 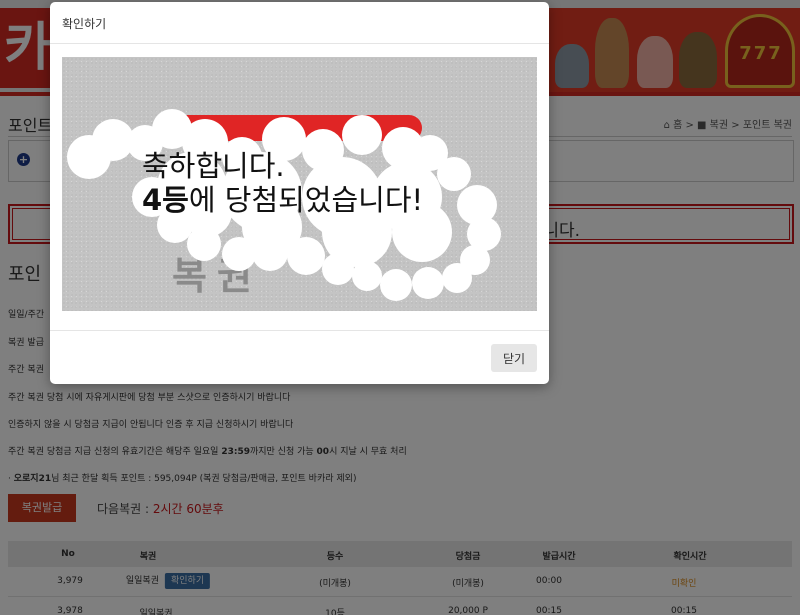 What do you see at coordinates (84, 24) in the screenshot?
I see `modal-title: 확인하기` at bounding box center [84, 24].